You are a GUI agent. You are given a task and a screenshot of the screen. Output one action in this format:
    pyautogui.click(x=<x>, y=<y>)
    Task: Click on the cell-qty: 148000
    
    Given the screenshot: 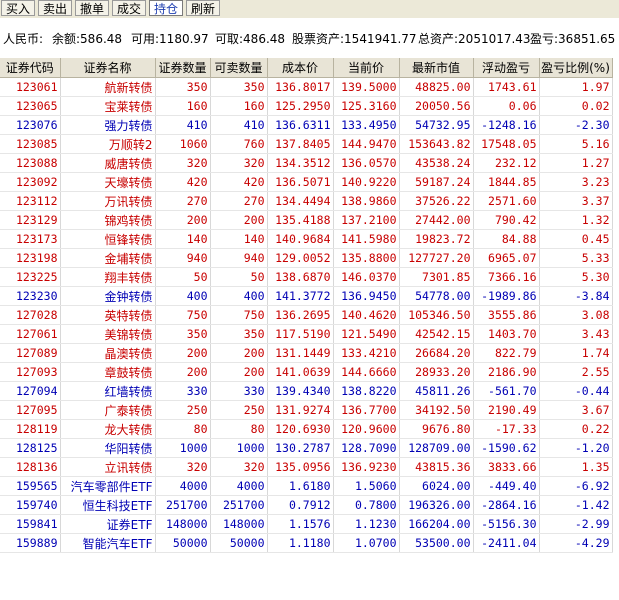 What is the action you would take?
    pyautogui.click(x=183, y=524)
    